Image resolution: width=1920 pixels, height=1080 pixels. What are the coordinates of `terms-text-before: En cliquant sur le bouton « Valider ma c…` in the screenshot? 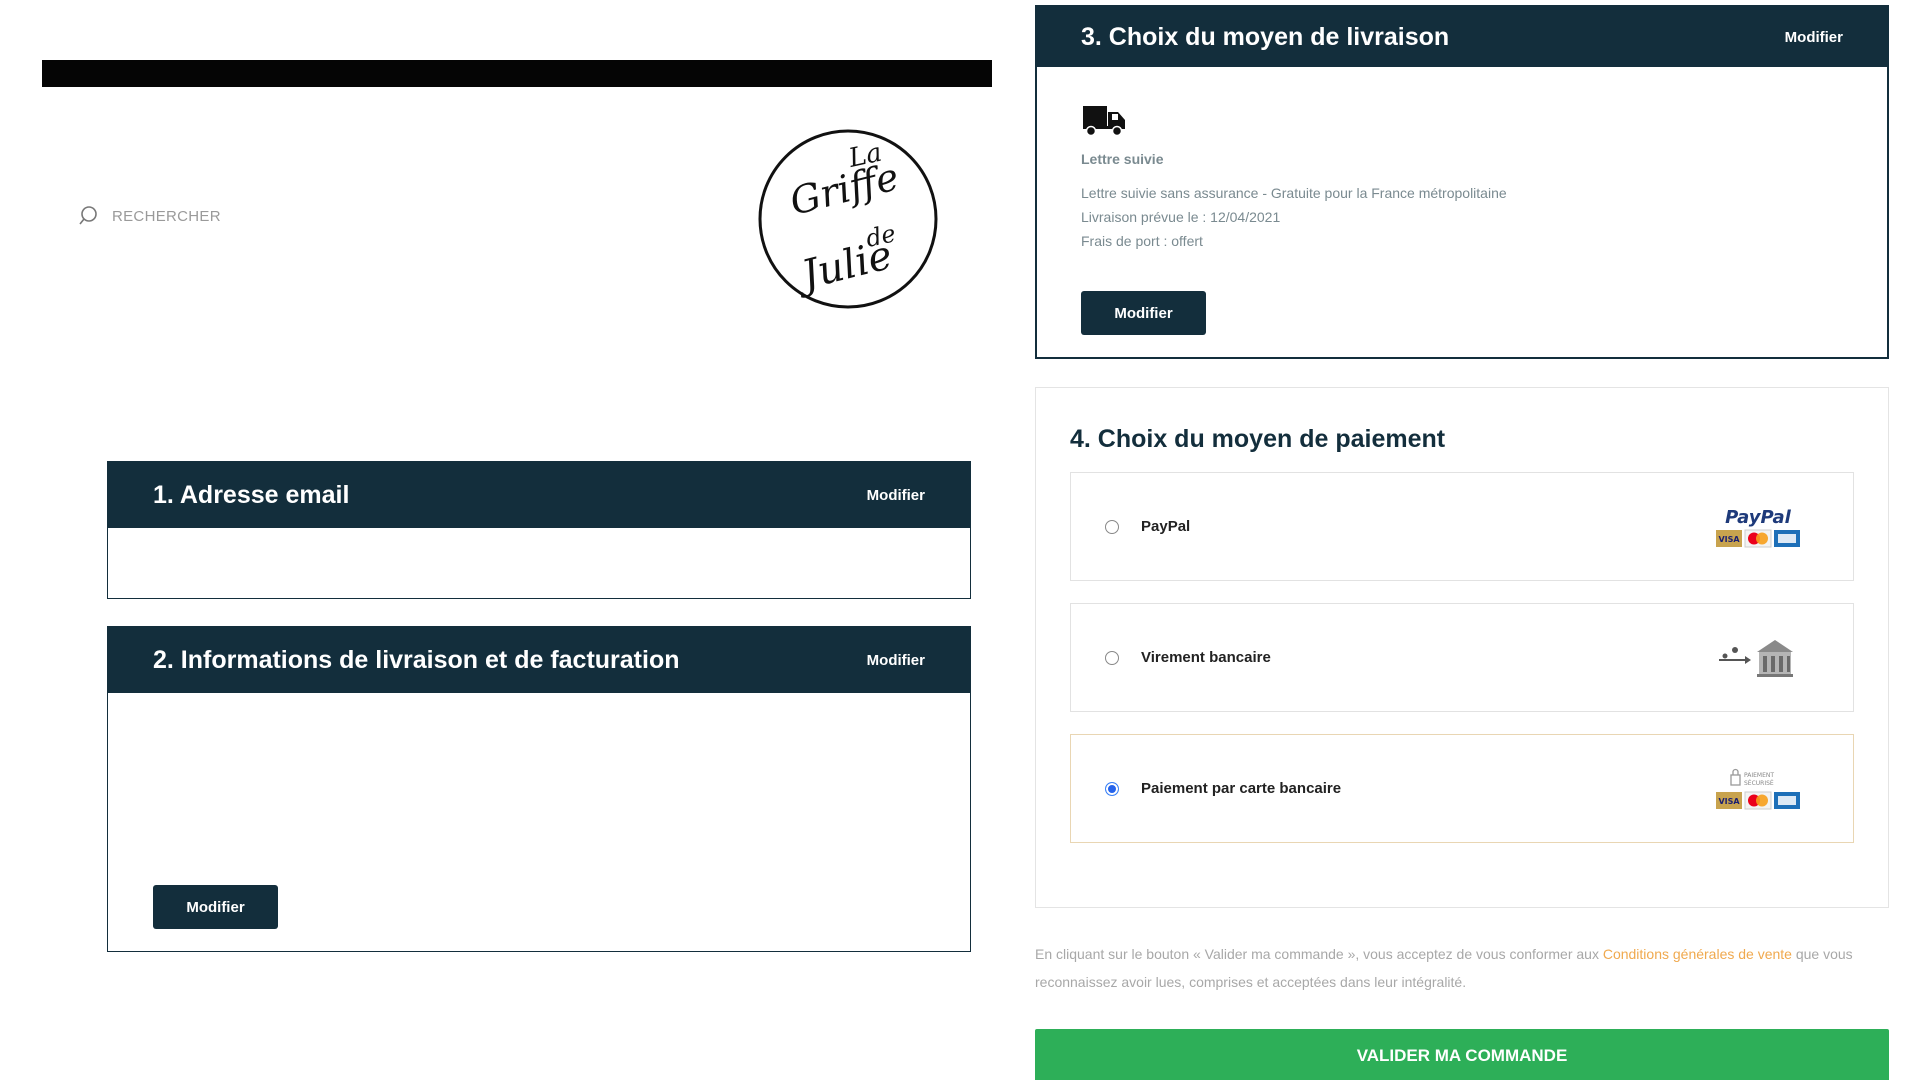 It's located at (1319, 954).